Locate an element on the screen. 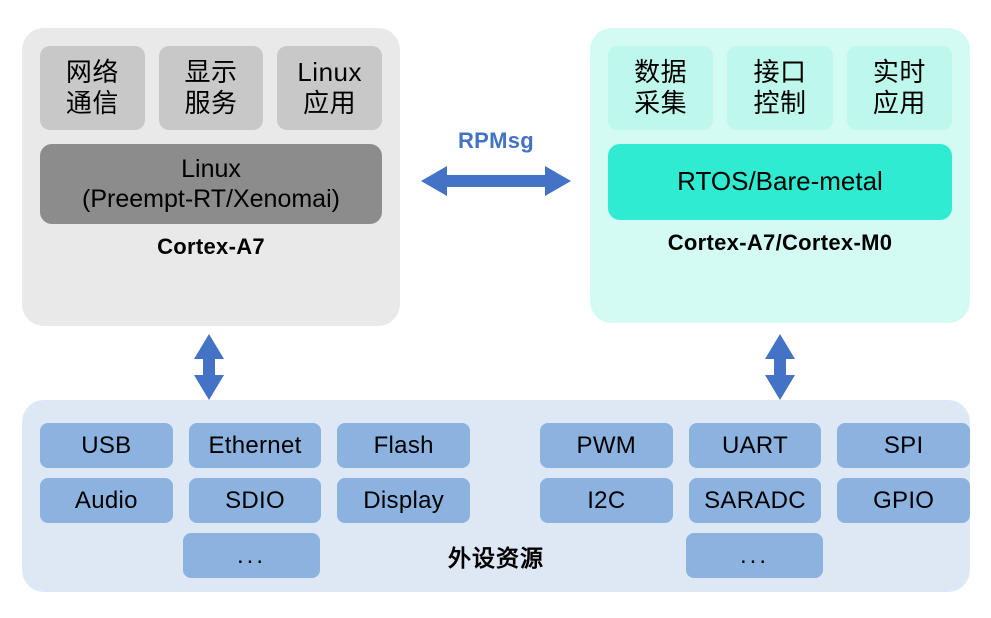 This screenshot has height=618, width=991. linux-os-bar: Linux (Preempt-RT/Xenomai) is located at coordinates (211, 184).